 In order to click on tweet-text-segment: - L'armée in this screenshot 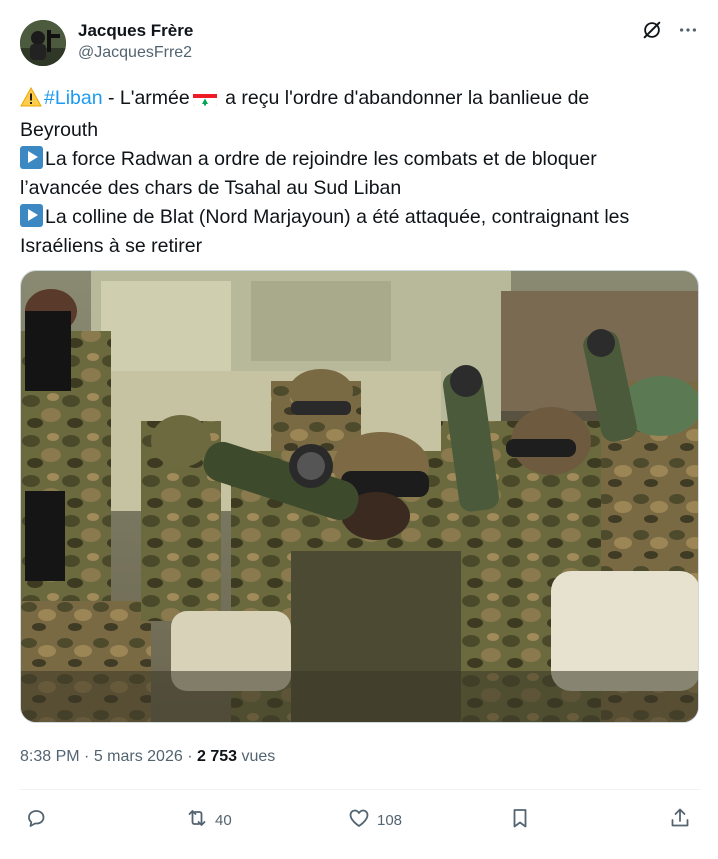, I will do `click(146, 98)`.